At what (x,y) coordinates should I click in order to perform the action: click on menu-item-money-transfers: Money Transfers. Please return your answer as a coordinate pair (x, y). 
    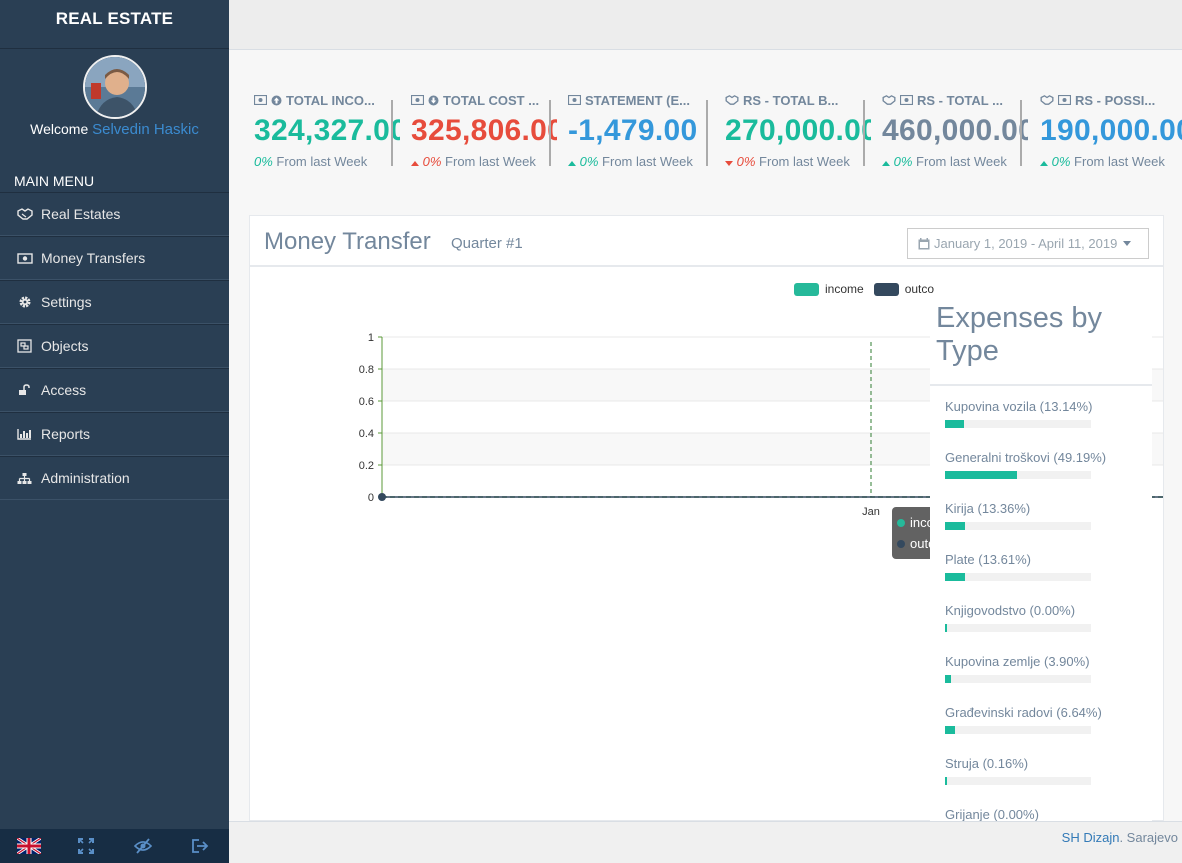
    Looking at the image, I should click on (114, 258).